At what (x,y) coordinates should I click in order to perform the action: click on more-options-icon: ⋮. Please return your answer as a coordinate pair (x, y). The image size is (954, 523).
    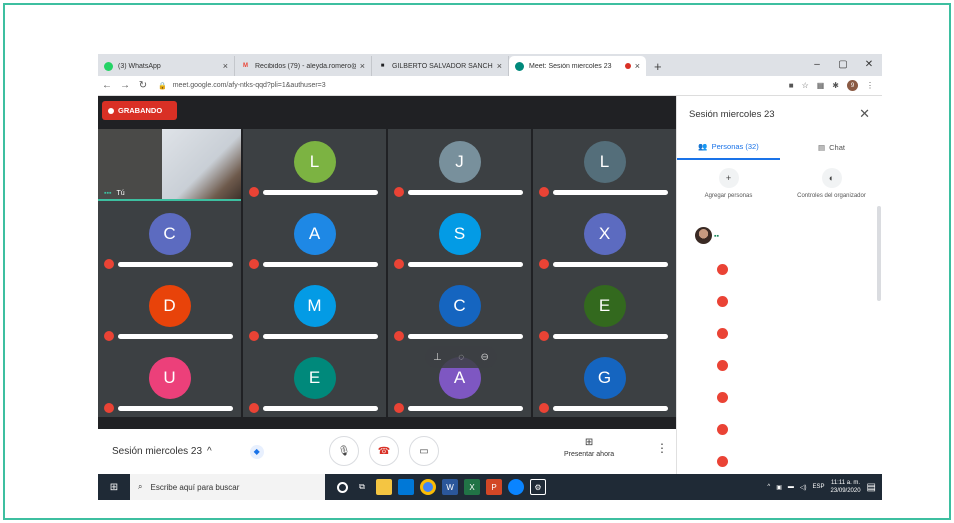
    Looking at the image, I should click on (662, 448).